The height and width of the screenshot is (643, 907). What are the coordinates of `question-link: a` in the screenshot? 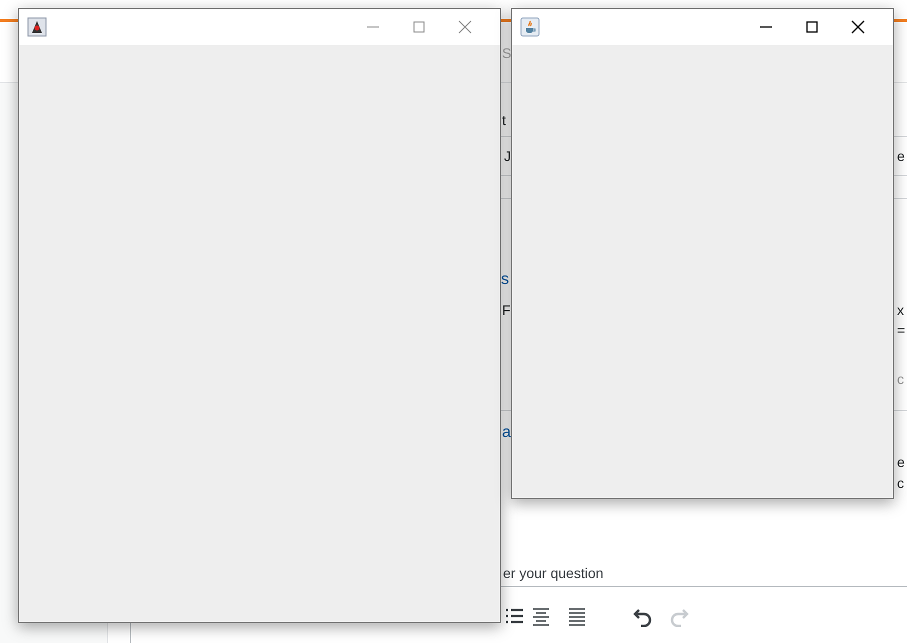 It's located at (506, 433).